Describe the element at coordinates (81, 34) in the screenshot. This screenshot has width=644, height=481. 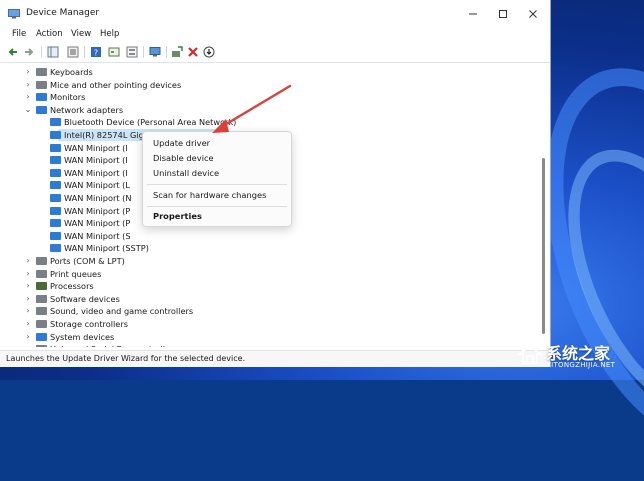
I see `menu-view: View` at that location.